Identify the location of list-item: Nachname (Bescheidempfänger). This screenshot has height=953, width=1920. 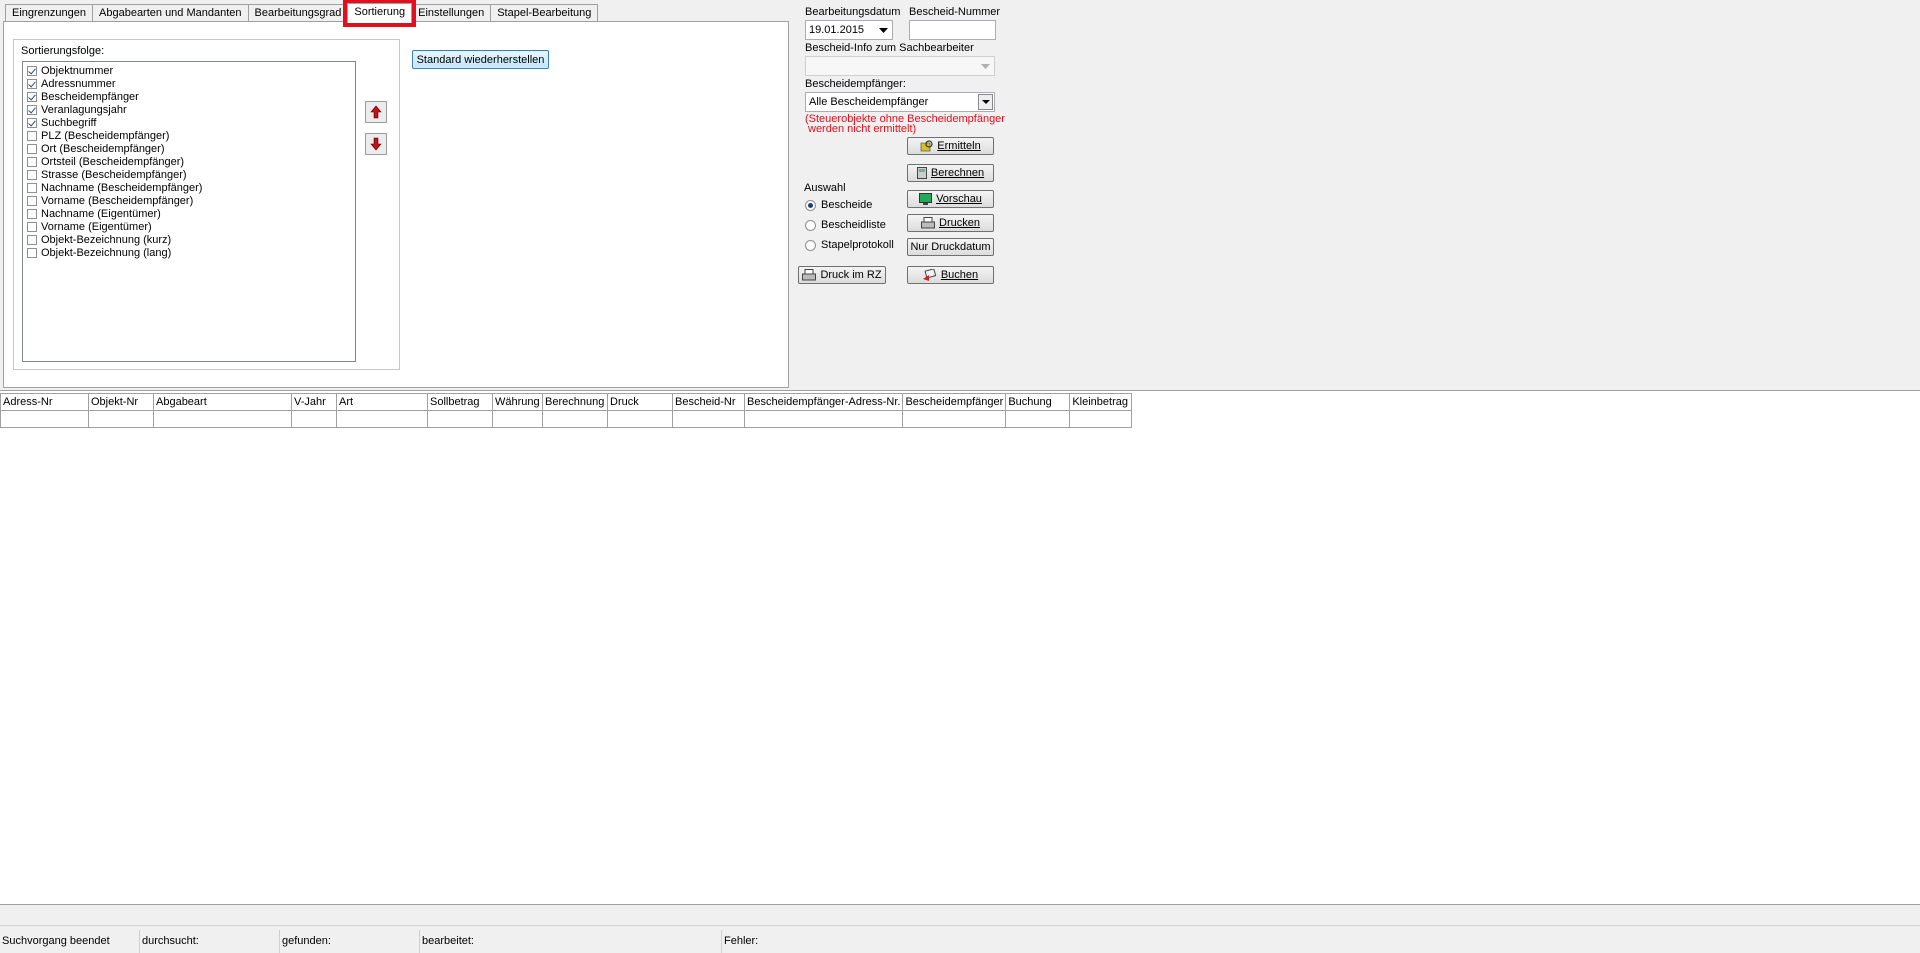
(191, 187).